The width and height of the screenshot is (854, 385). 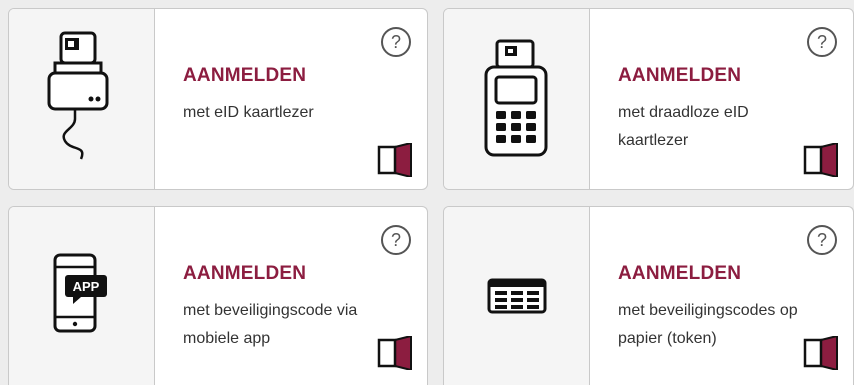 I want to click on eid-card-reader-icon, so click(x=77, y=95).